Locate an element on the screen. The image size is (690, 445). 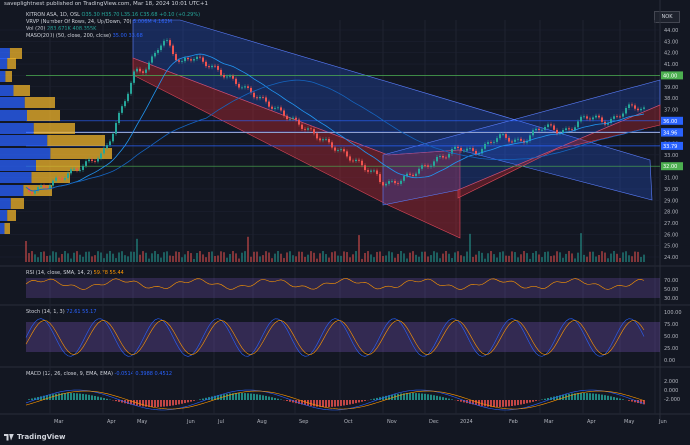
volume-profile-bar-up is located at coordinates (16, 177).